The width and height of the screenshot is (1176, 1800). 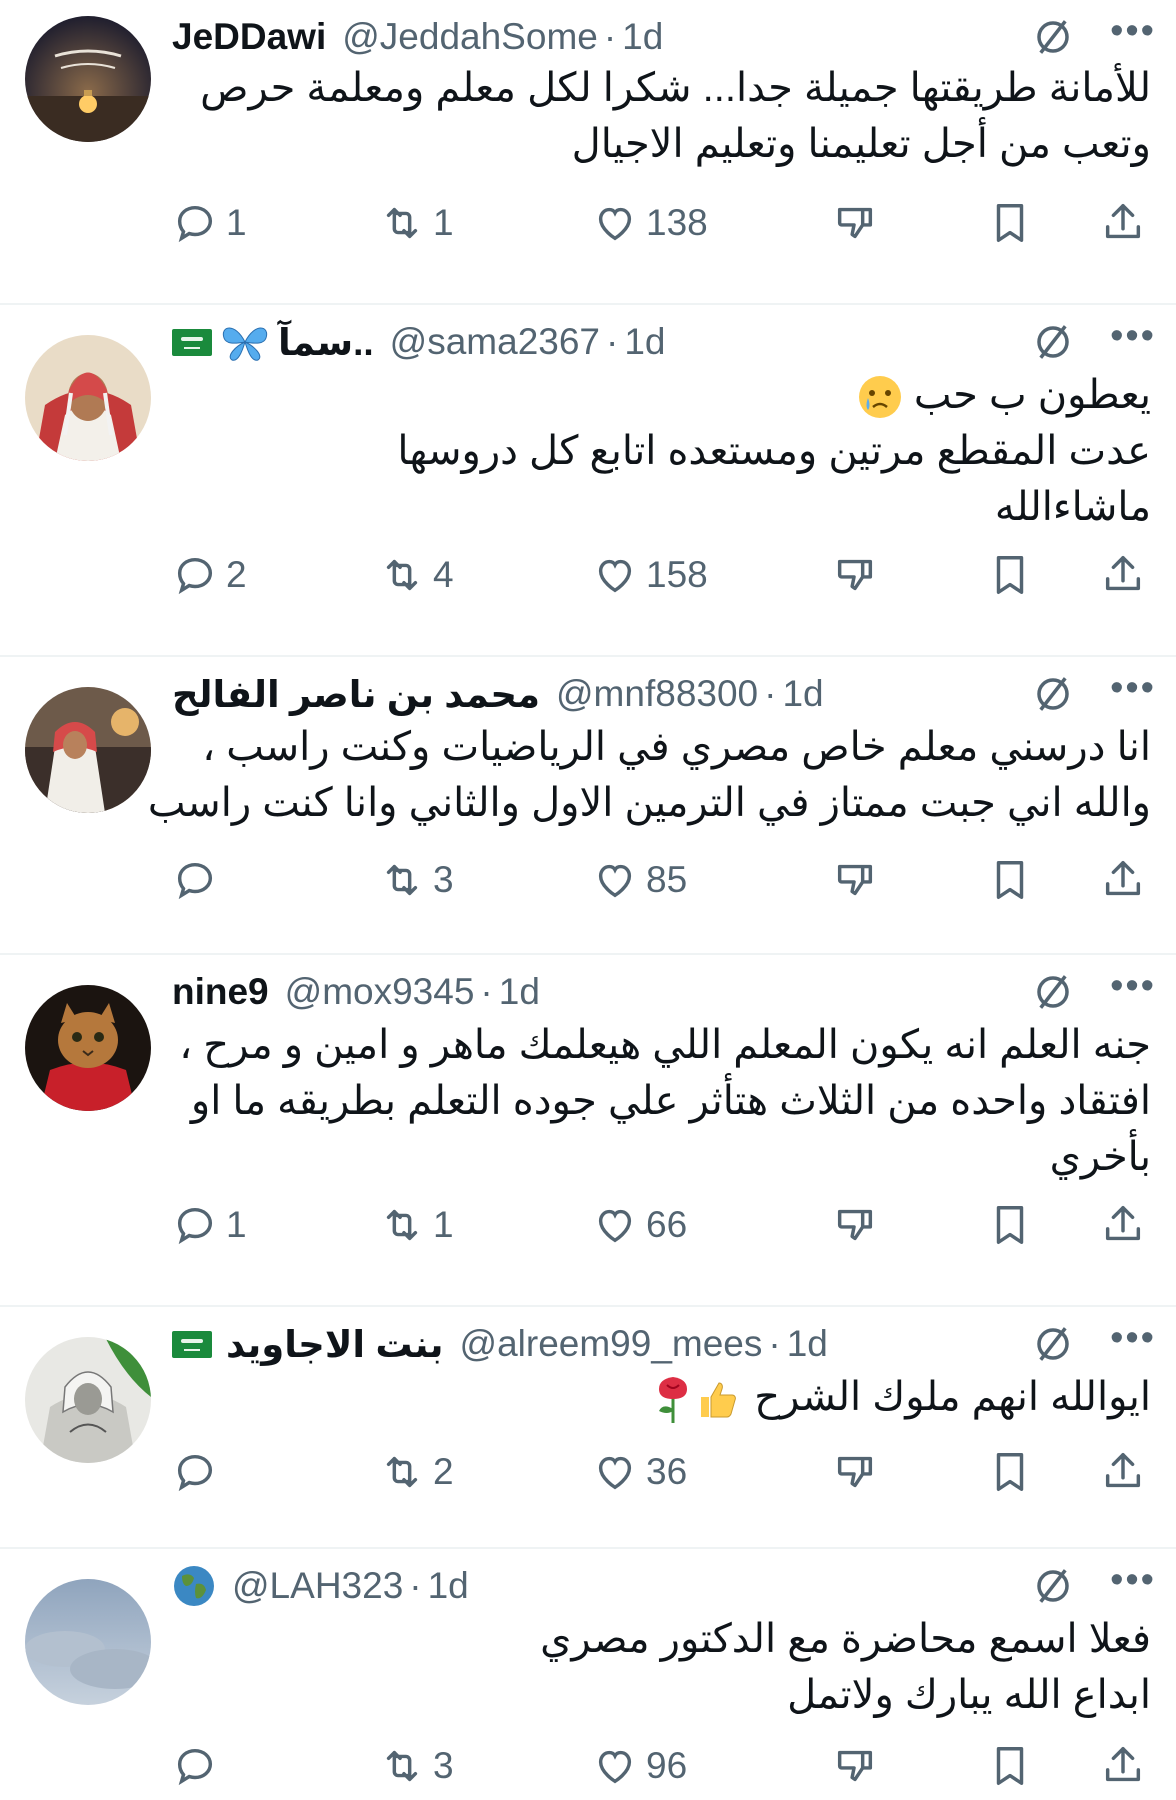 What do you see at coordinates (380, 992) in the screenshot?
I see `user-handle: @mox9345` at bounding box center [380, 992].